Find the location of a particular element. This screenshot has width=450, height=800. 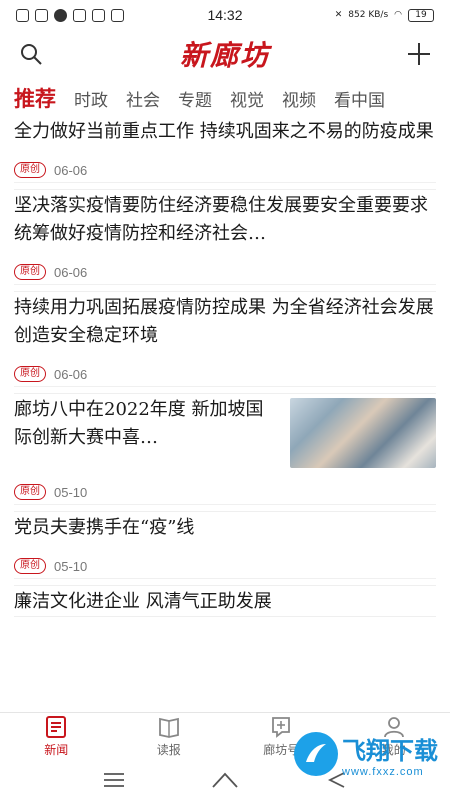

nav-read-paper: 读报 is located at coordinates (169, 736).